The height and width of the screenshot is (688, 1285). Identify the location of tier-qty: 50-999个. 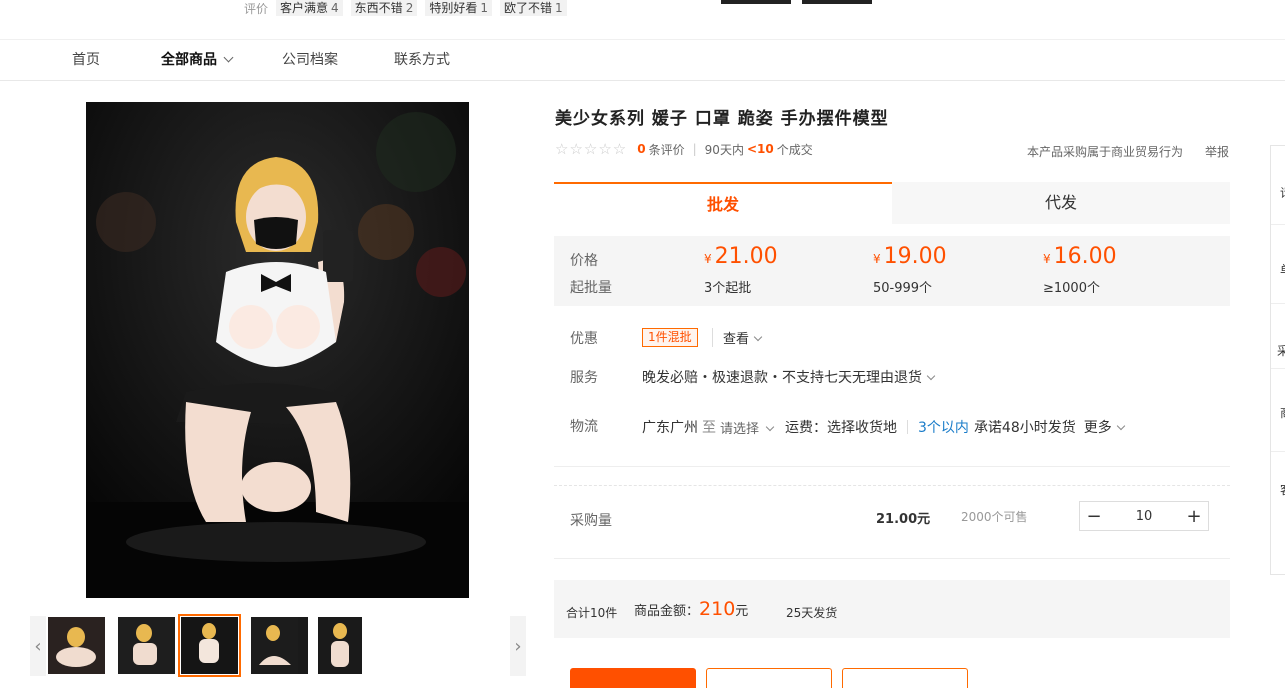
(903, 288).